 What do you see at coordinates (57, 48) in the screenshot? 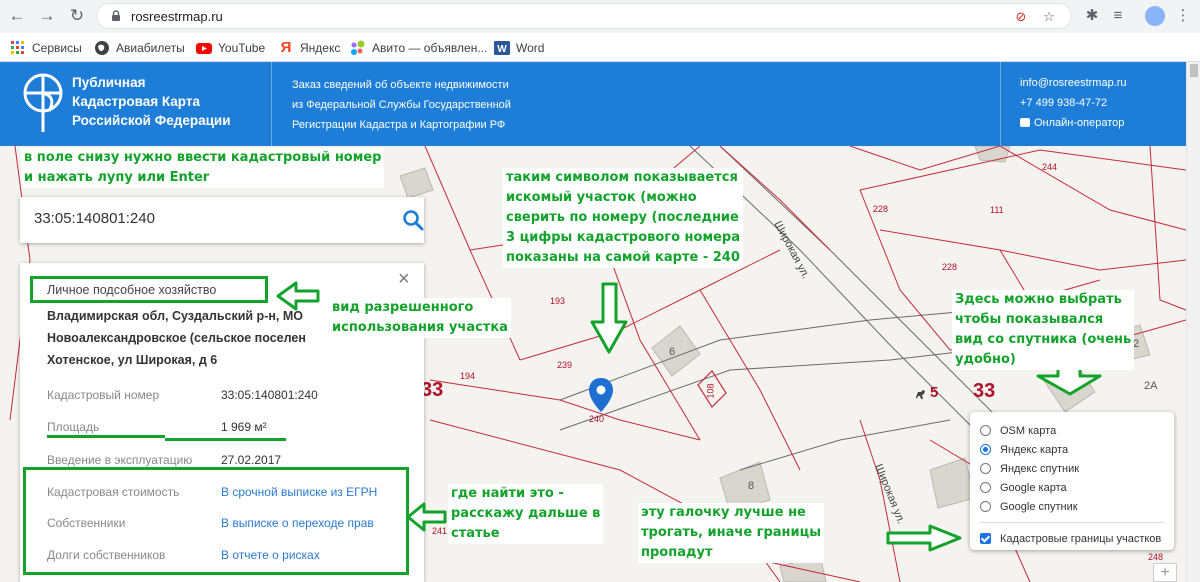
I see `bookmark-label: Сервисы` at bounding box center [57, 48].